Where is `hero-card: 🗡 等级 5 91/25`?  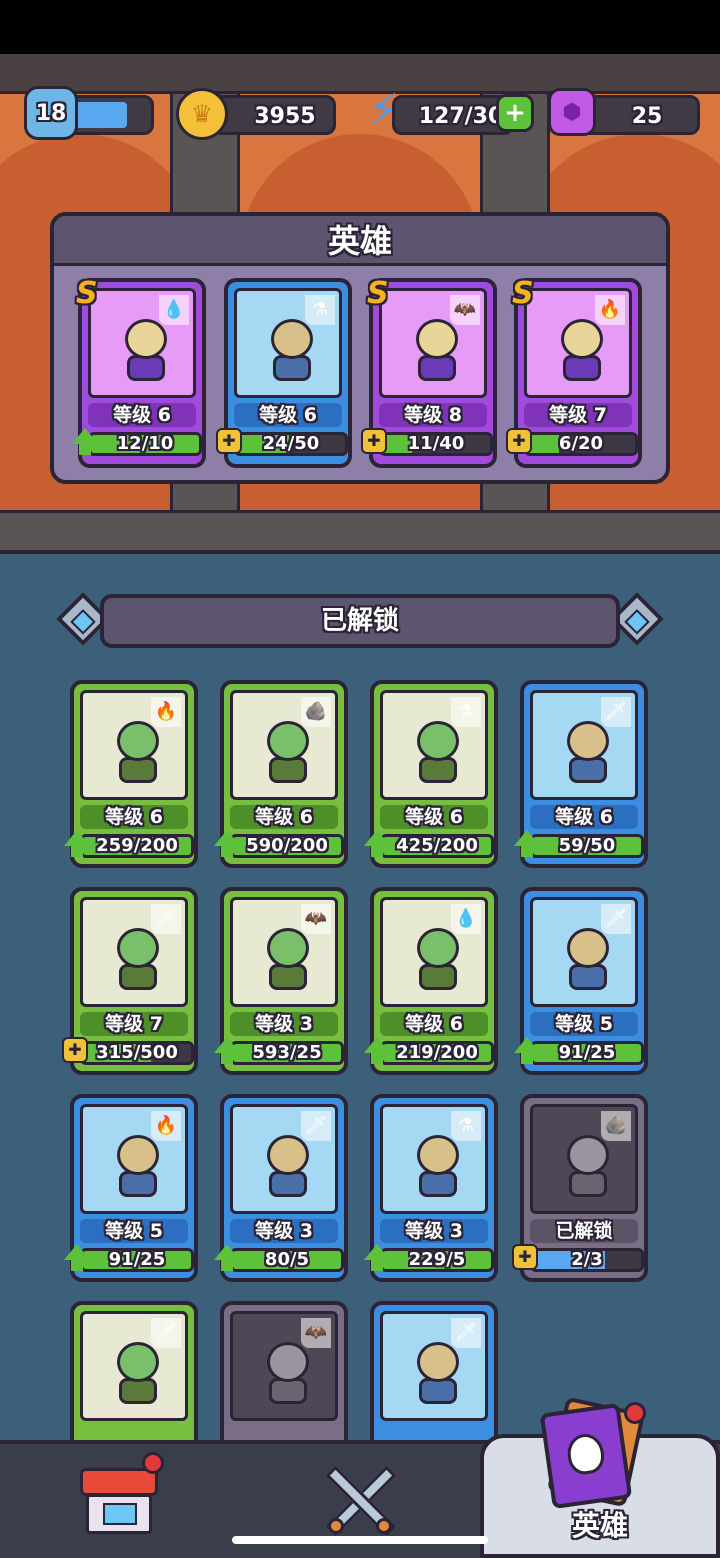
hero-card: 🗡 等级 5 91/25 is located at coordinates (581, 981).